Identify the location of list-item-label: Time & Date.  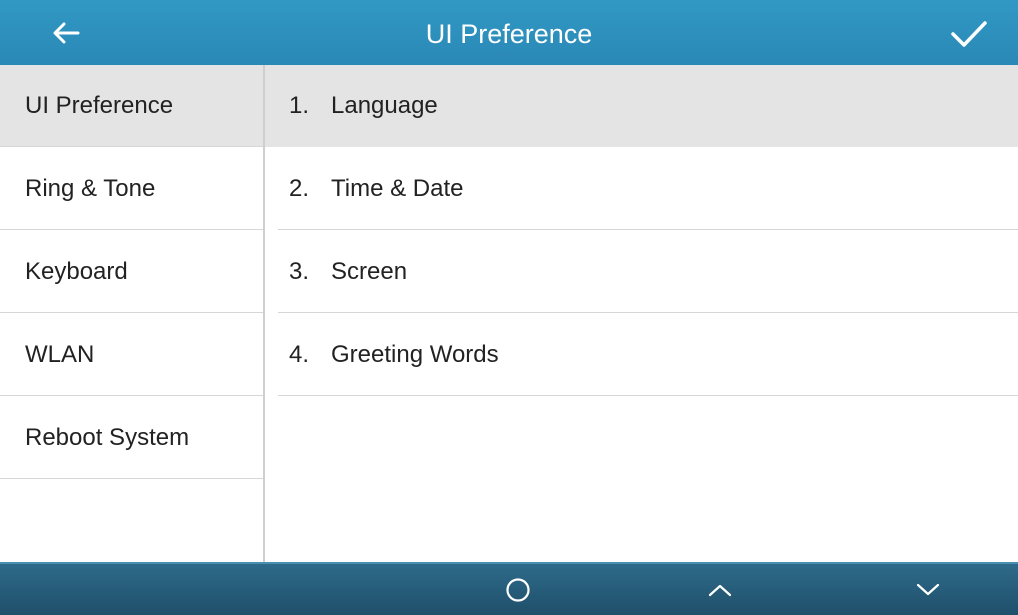
(397, 188).